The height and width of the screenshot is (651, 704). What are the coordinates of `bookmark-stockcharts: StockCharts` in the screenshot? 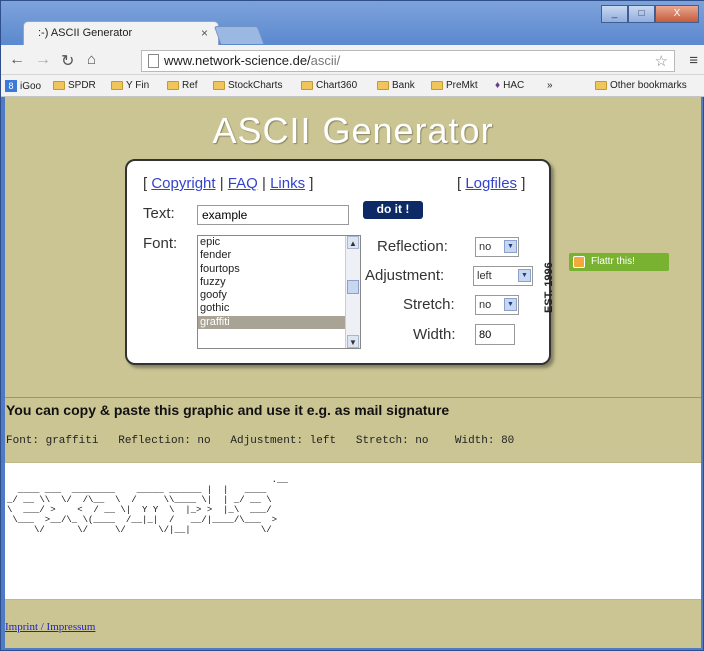 It's located at (247, 85).